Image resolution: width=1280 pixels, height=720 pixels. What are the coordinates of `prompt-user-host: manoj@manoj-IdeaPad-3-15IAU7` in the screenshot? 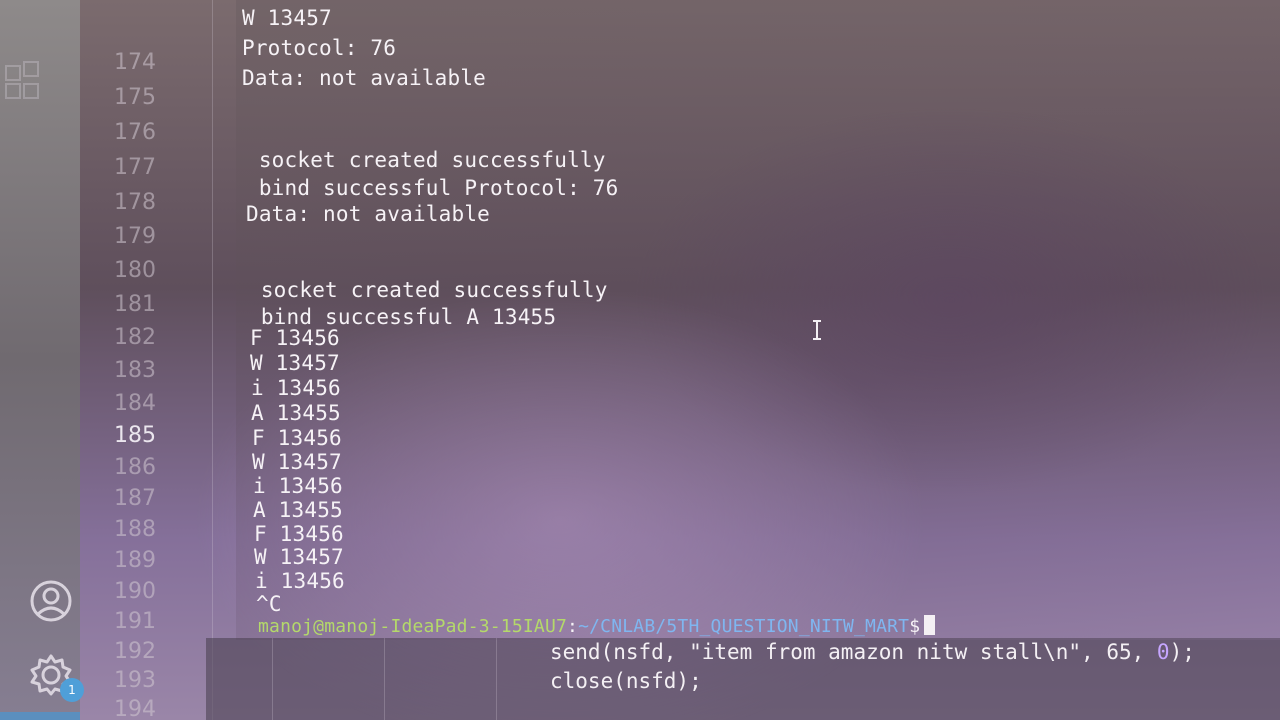 It's located at (413, 626).